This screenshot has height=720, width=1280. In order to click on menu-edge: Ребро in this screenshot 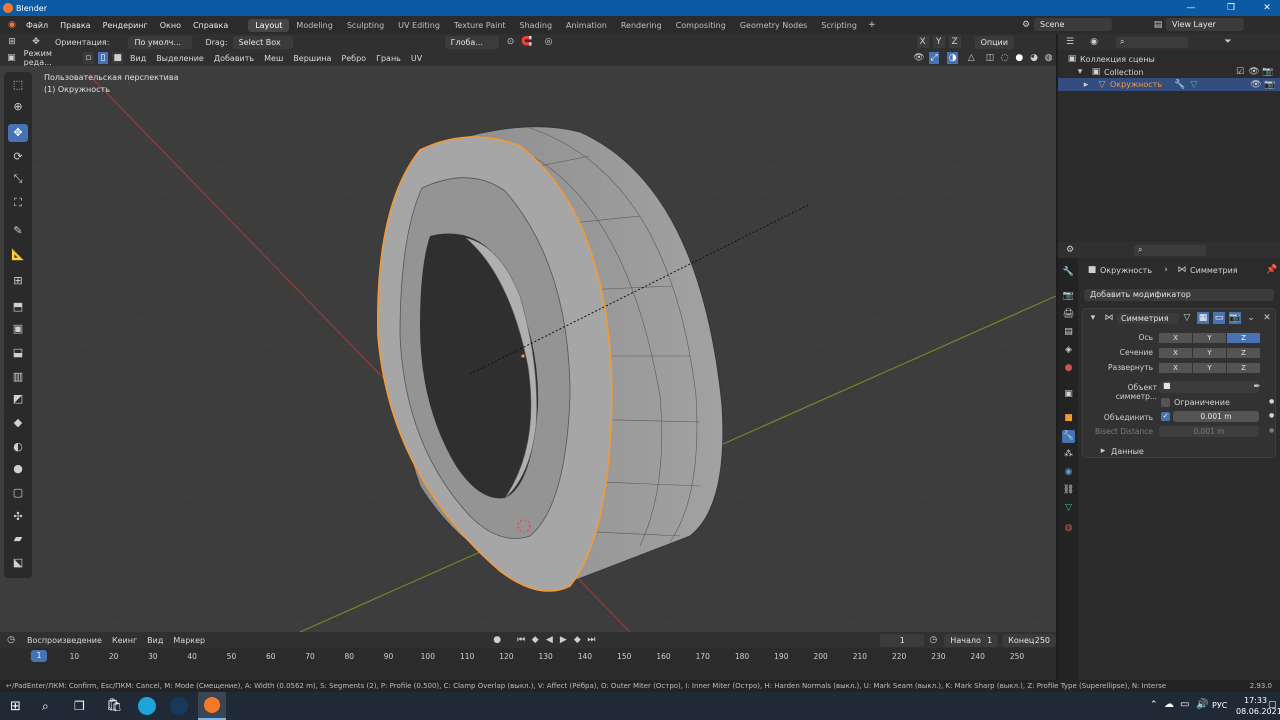, I will do `click(353, 58)`.